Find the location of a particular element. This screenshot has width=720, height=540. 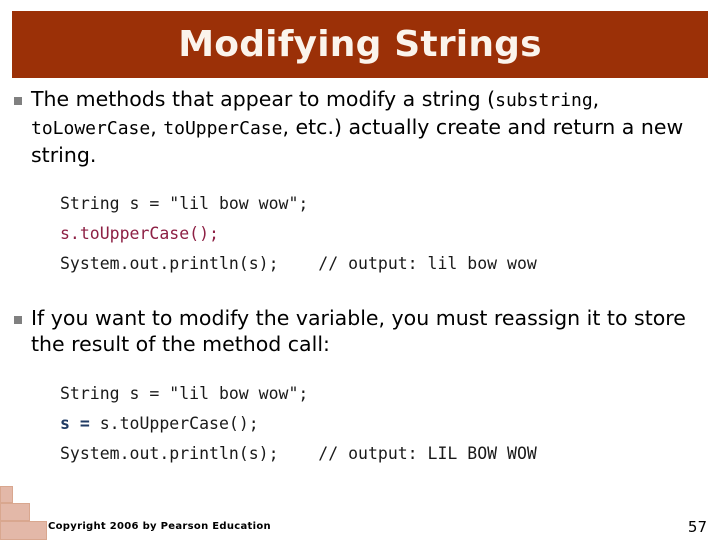

page-number: 57 is located at coordinates (697, 527).